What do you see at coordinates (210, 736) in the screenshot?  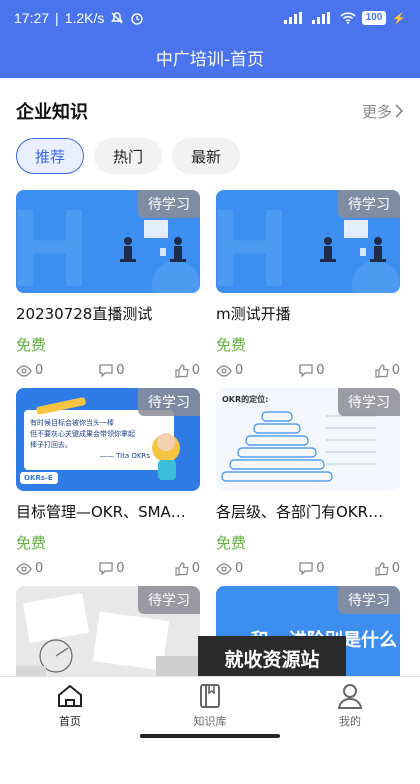 I see `system-home-indicator` at bounding box center [210, 736].